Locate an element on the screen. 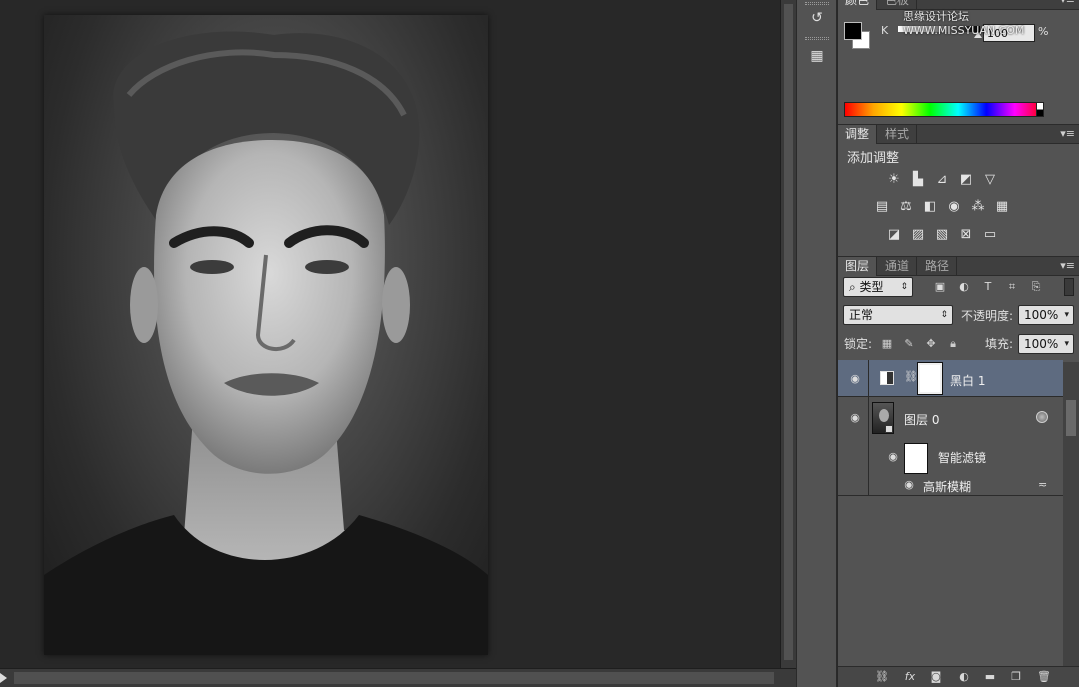  tab-adjustments: 调整 is located at coordinates (858, 134).